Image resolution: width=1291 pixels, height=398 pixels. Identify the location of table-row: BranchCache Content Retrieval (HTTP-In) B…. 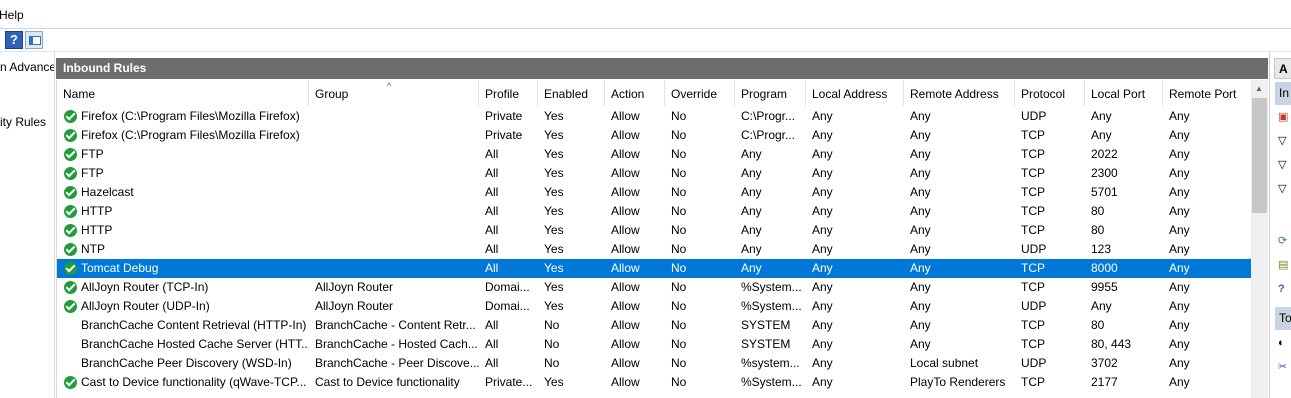
(654, 325).